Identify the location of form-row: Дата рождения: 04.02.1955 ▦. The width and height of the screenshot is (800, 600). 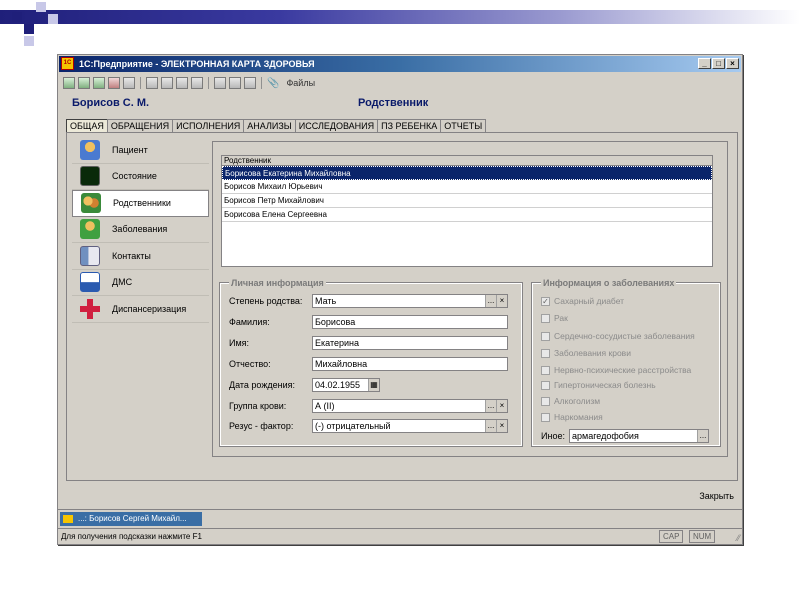
(304, 385).